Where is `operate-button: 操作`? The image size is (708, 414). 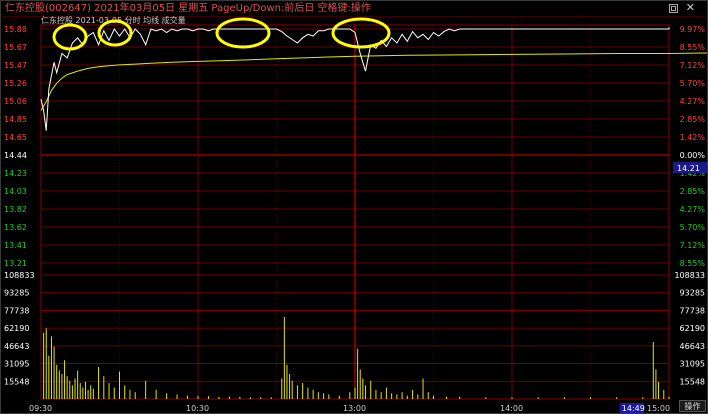 operate-button: 操作 is located at coordinates (692, 406).